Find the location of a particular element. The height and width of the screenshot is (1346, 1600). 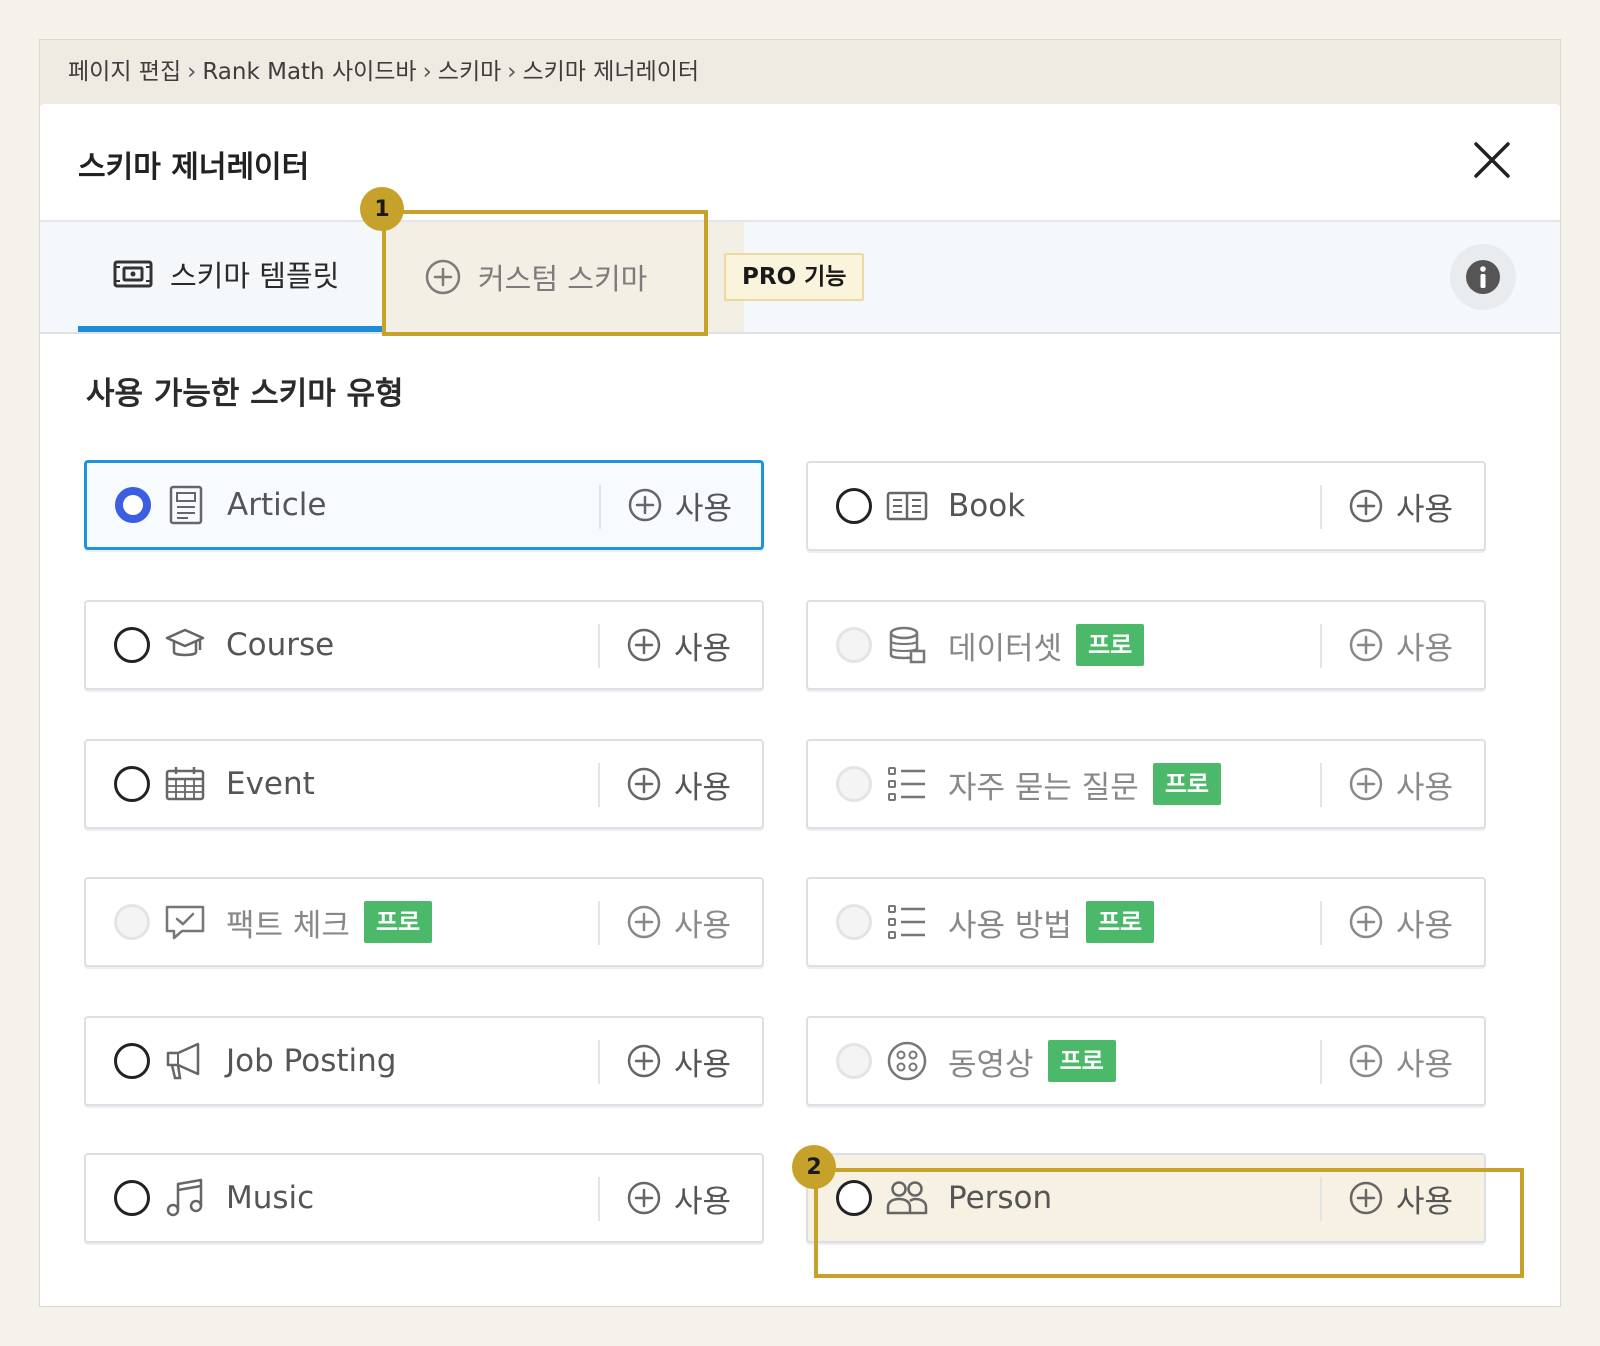

schema-label: Person is located at coordinates (1000, 1198).